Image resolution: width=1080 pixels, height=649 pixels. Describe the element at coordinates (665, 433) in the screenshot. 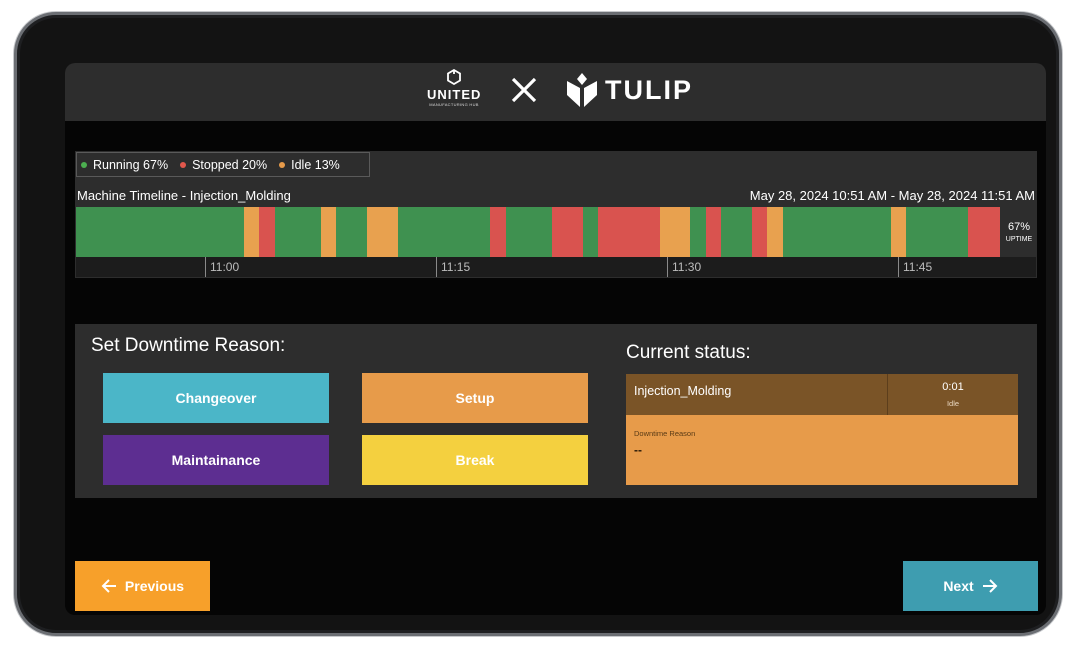

I see `downtime-reason-label: Downtime Reason` at that location.